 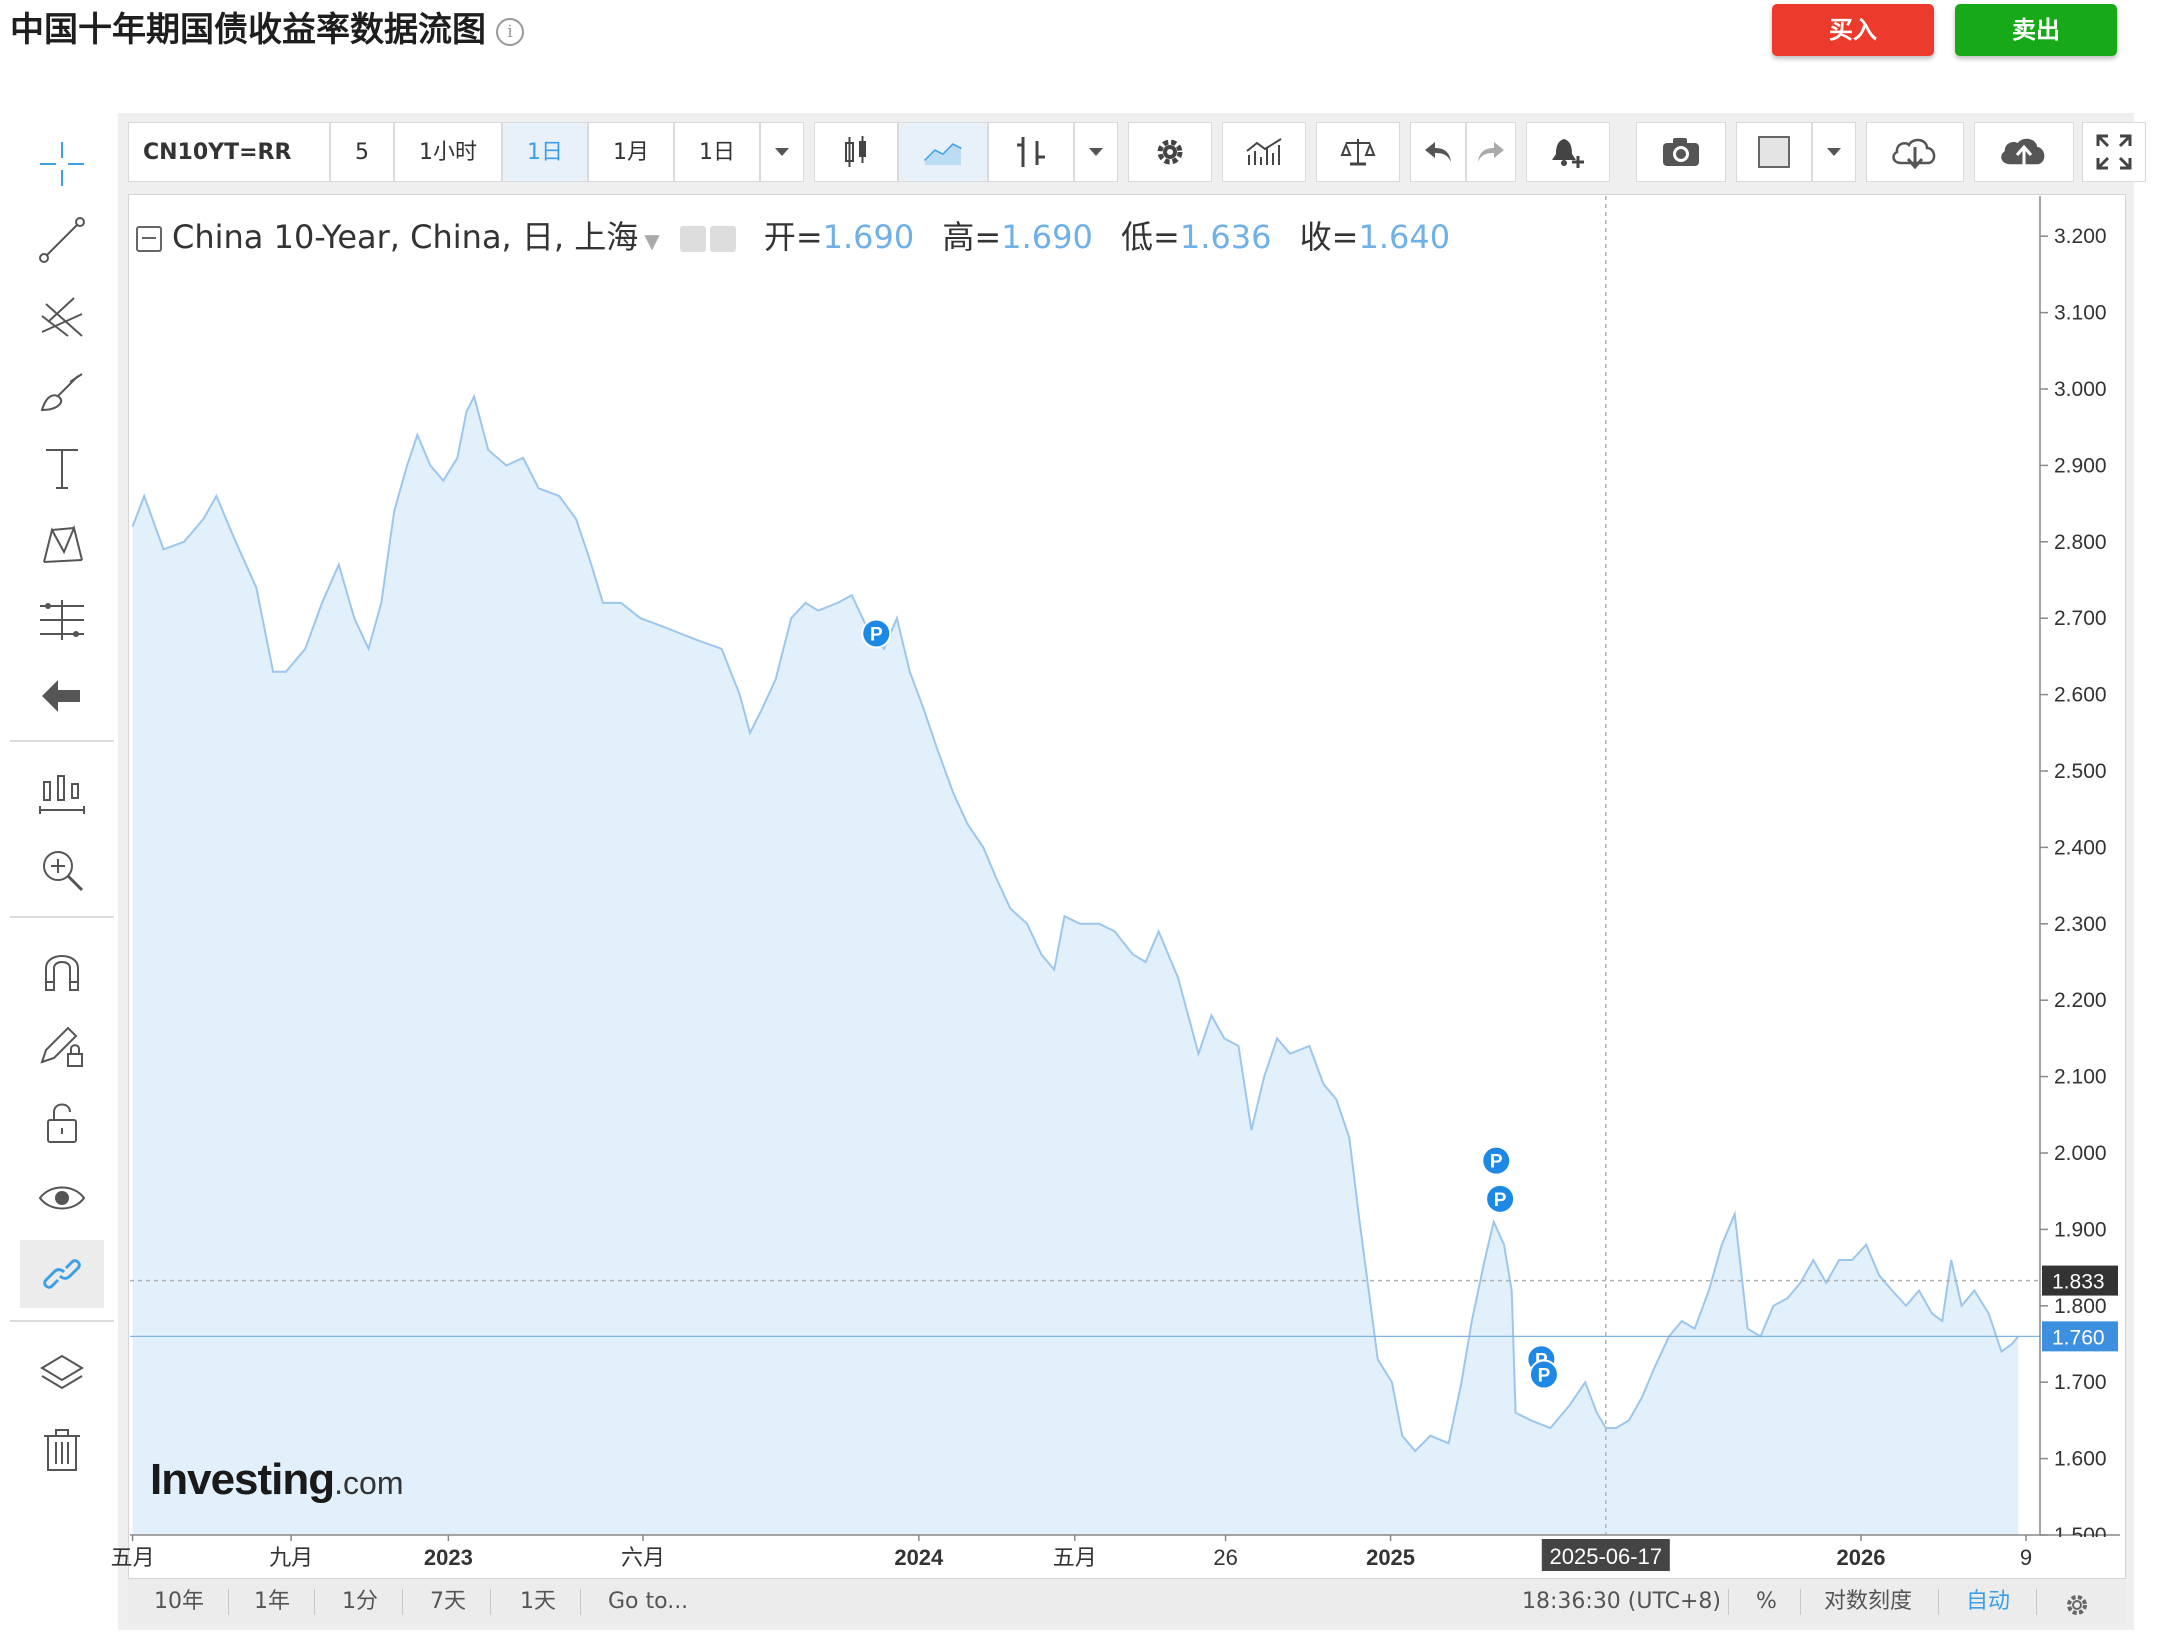 What do you see at coordinates (1329, 237) in the screenshot?
I see `close-label: 收=` at bounding box center [1329, 237].